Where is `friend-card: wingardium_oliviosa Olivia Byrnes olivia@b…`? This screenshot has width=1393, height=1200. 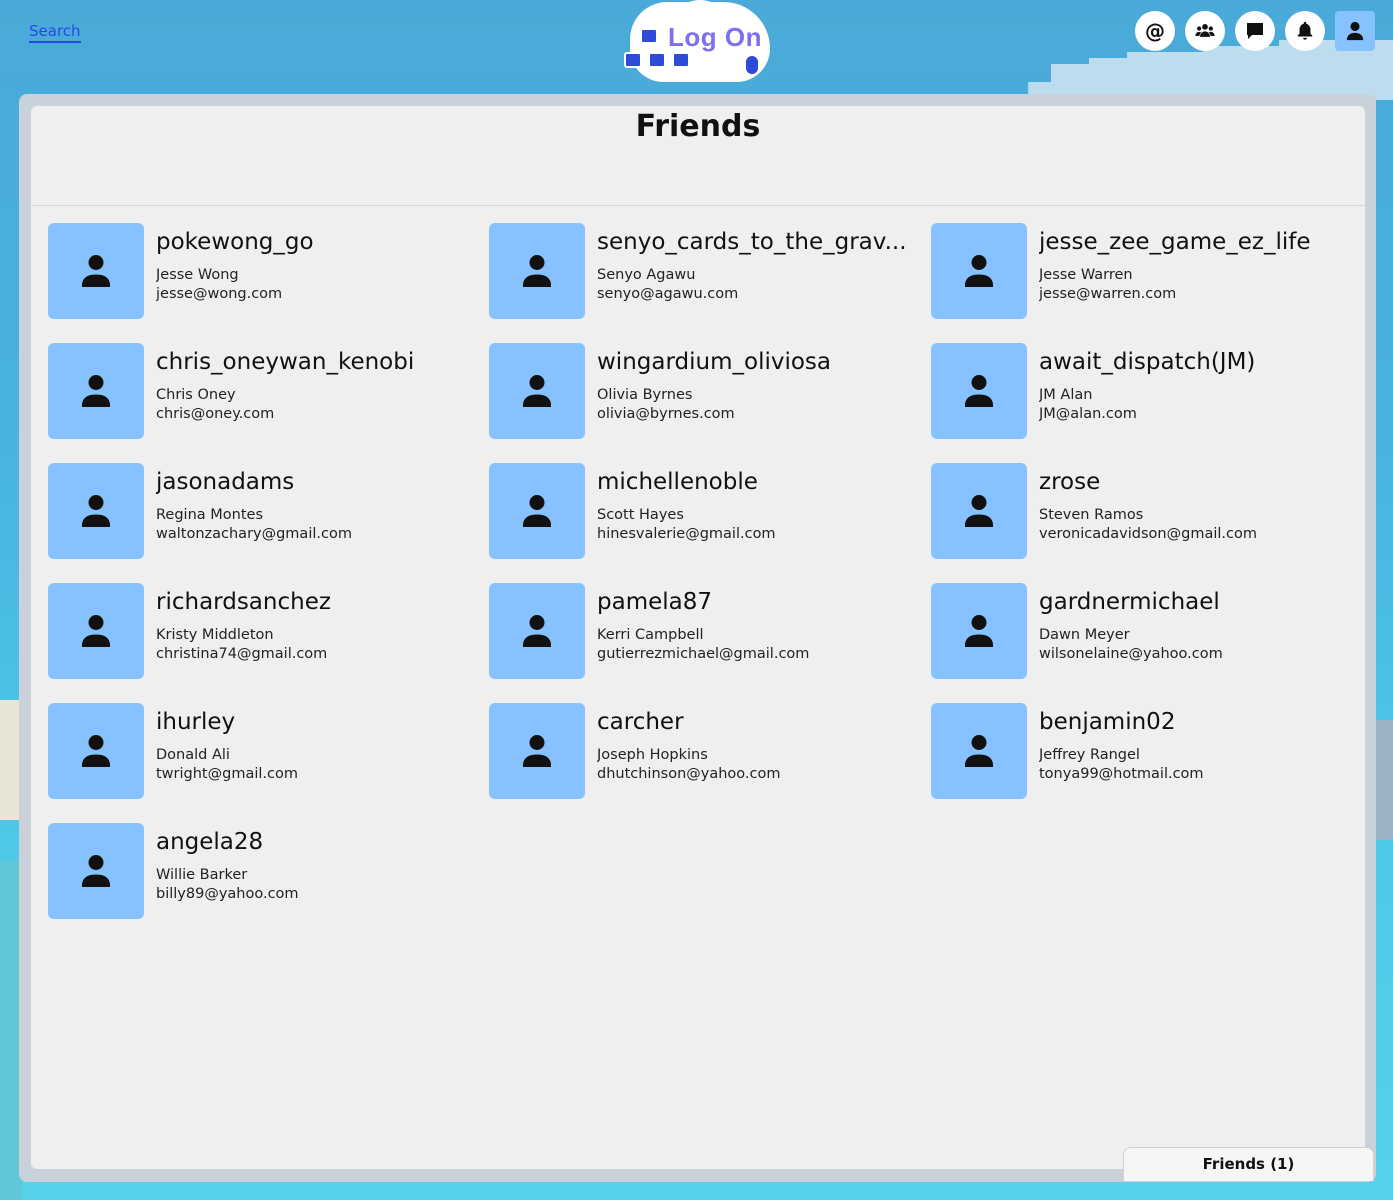 friend-card: wingardium_oliviosa Olivia Byrnes olivia@b… is located at coordinates (710, 391).